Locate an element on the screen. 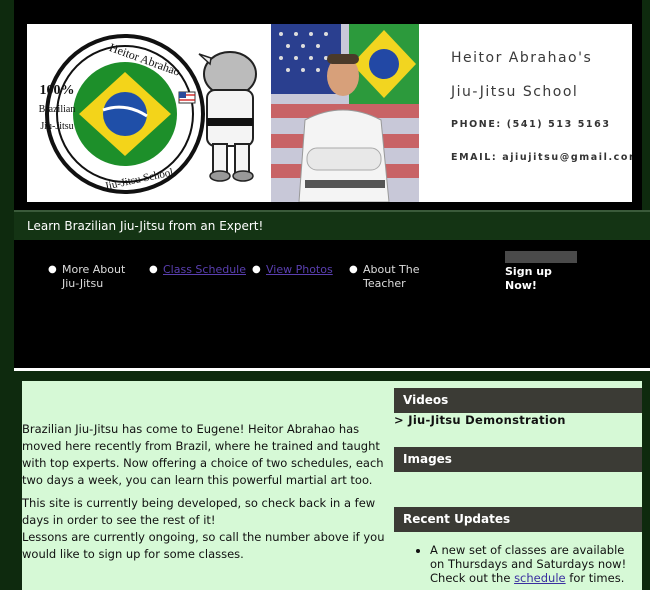  logo-percent: 100% is located at coordinates (57, 90).